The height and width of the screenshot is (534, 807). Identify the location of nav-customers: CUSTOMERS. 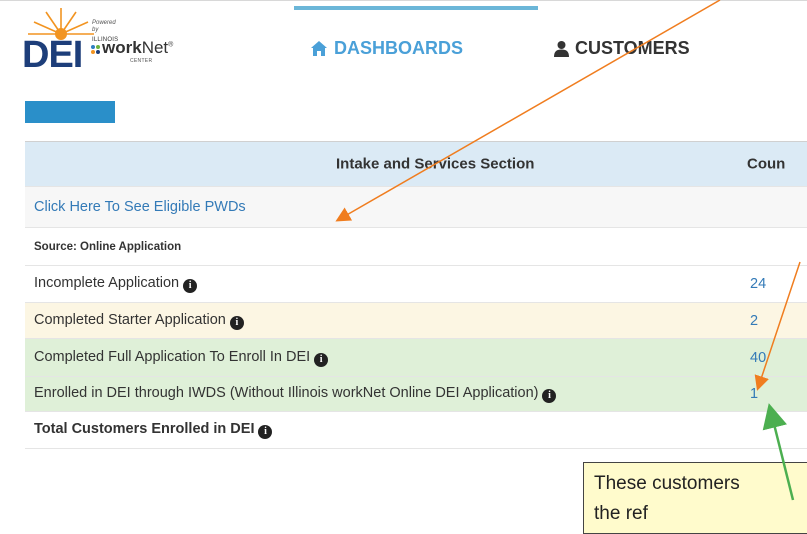
(622, 48).